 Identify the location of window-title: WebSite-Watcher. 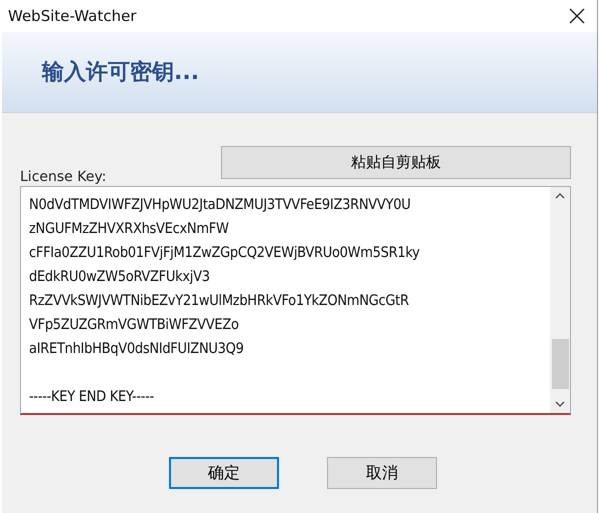
(72, 16).